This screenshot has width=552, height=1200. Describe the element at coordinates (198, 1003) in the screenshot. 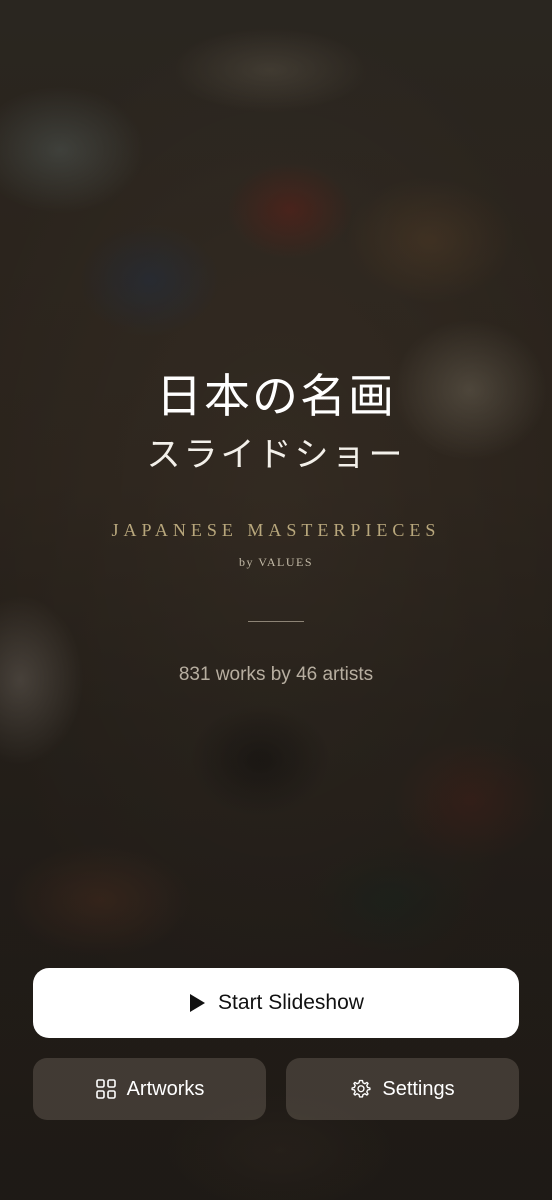

I see `play-icon` at that location.